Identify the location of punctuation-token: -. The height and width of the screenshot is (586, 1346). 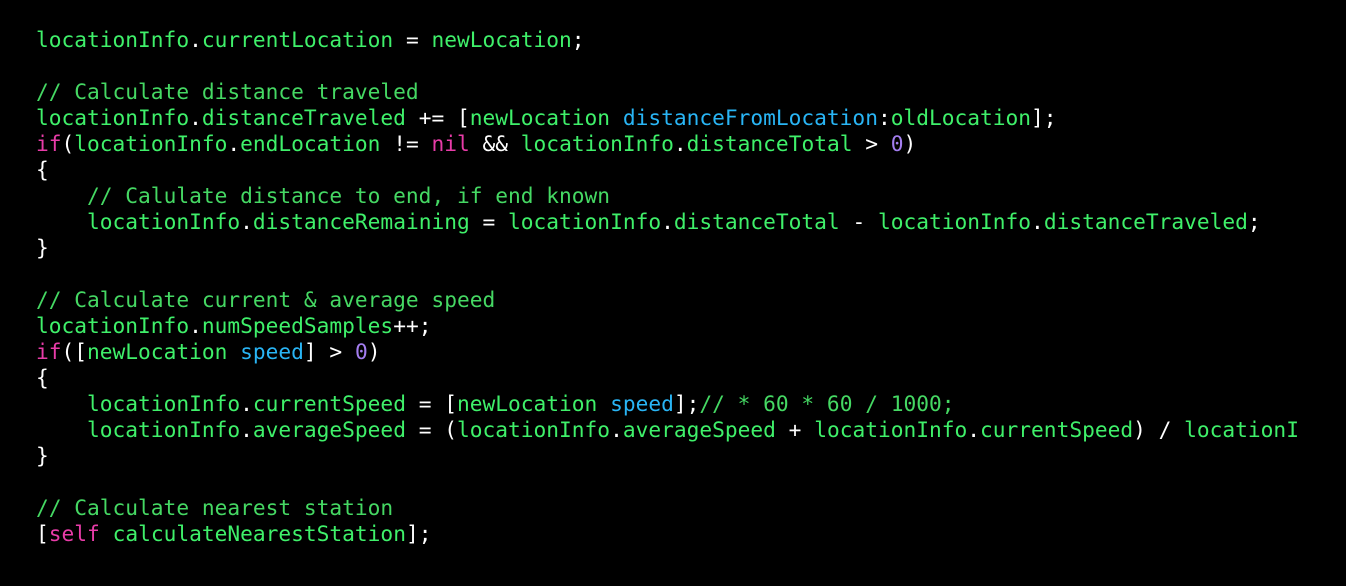
(858, 221).